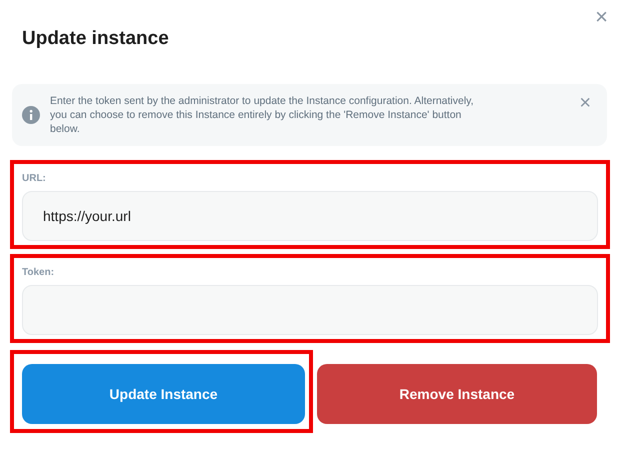 This screenshot has height=455, width=618. Describe the element at coordinates (163, 394) in the screenshot. I see `update-button: Update Instance` at that location.